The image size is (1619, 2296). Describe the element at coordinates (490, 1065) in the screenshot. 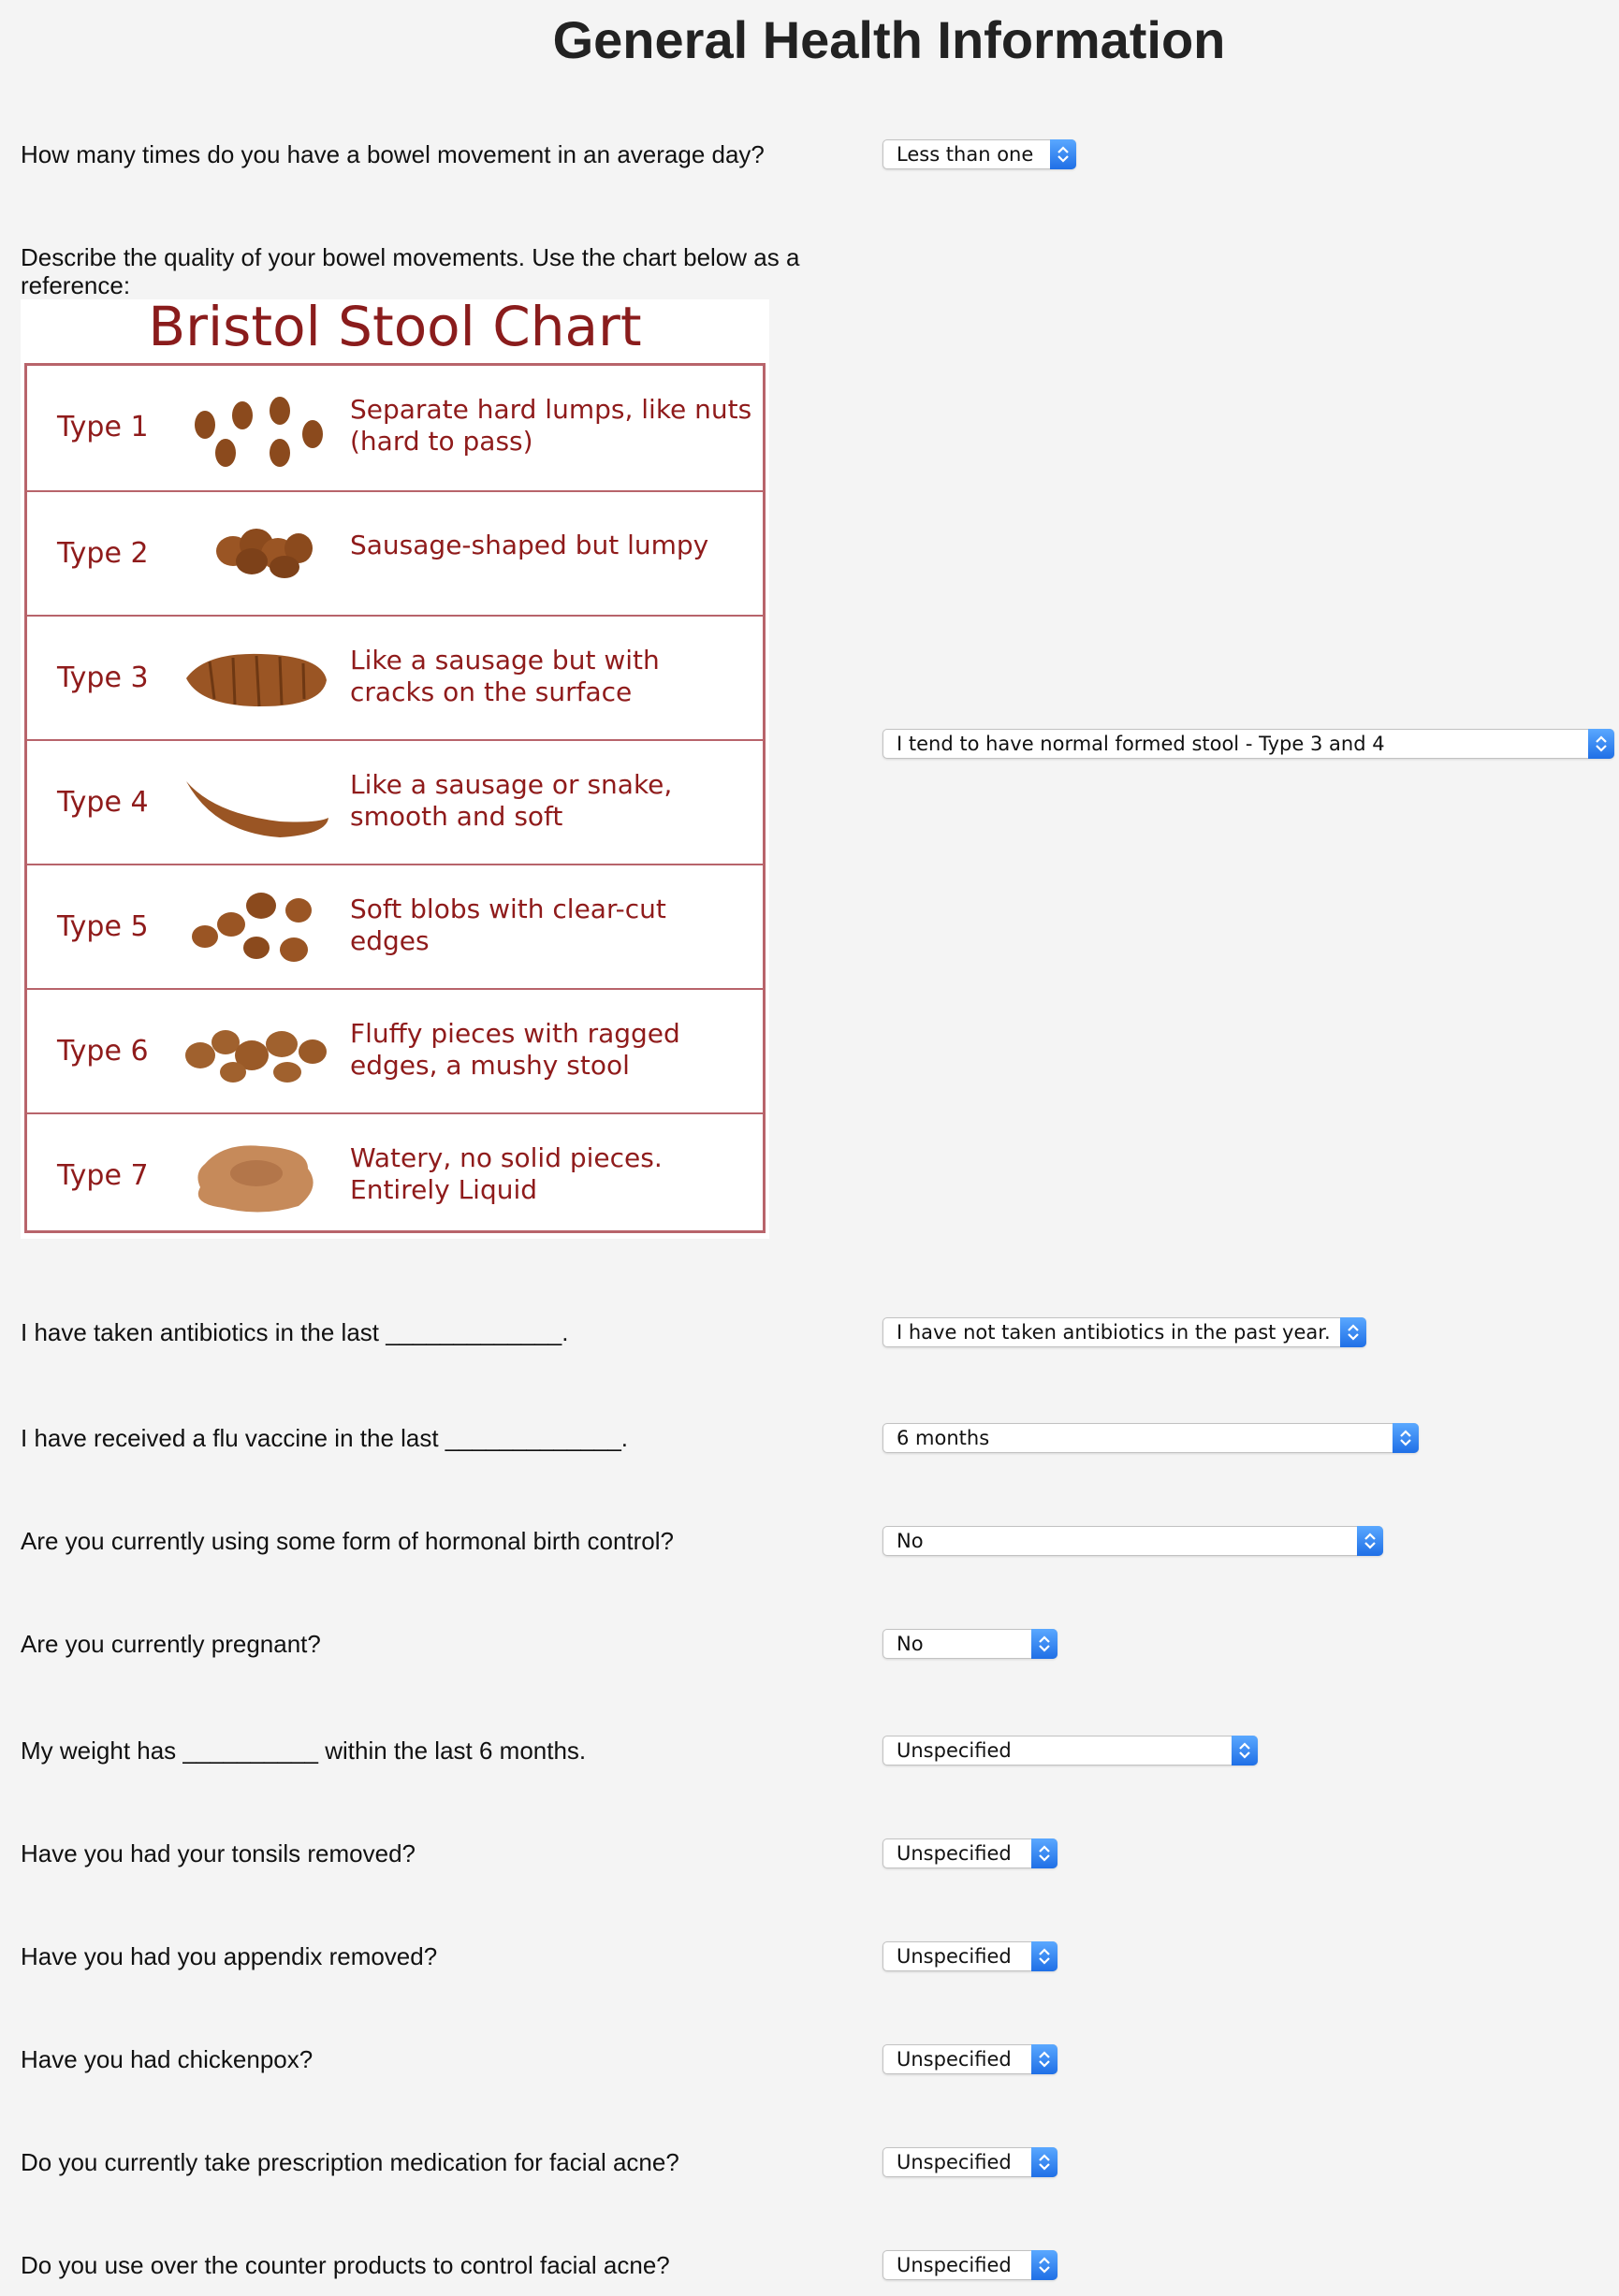

I see `type-desc-line-2: edges, a mushy stool` at that location.